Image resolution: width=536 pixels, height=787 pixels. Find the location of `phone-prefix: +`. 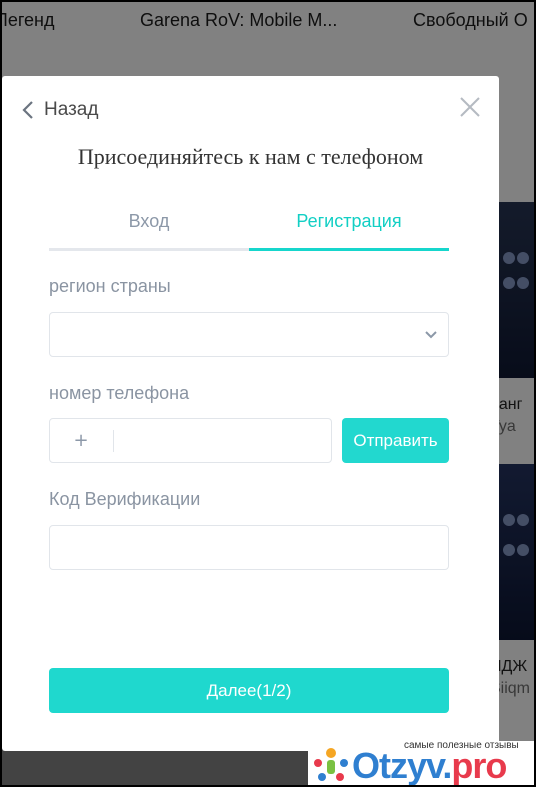

phone-prefix: + is located at coordinates (81, 440).